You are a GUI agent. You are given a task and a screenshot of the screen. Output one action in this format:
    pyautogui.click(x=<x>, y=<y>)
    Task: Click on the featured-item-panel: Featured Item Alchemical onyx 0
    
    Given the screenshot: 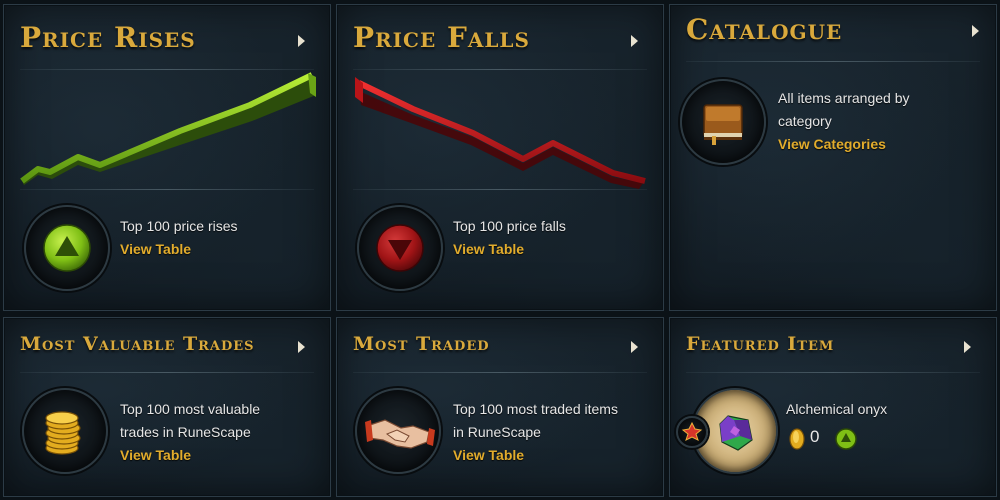 What is the action you would take?
    pyautogui.click(x=833, y=407)
    